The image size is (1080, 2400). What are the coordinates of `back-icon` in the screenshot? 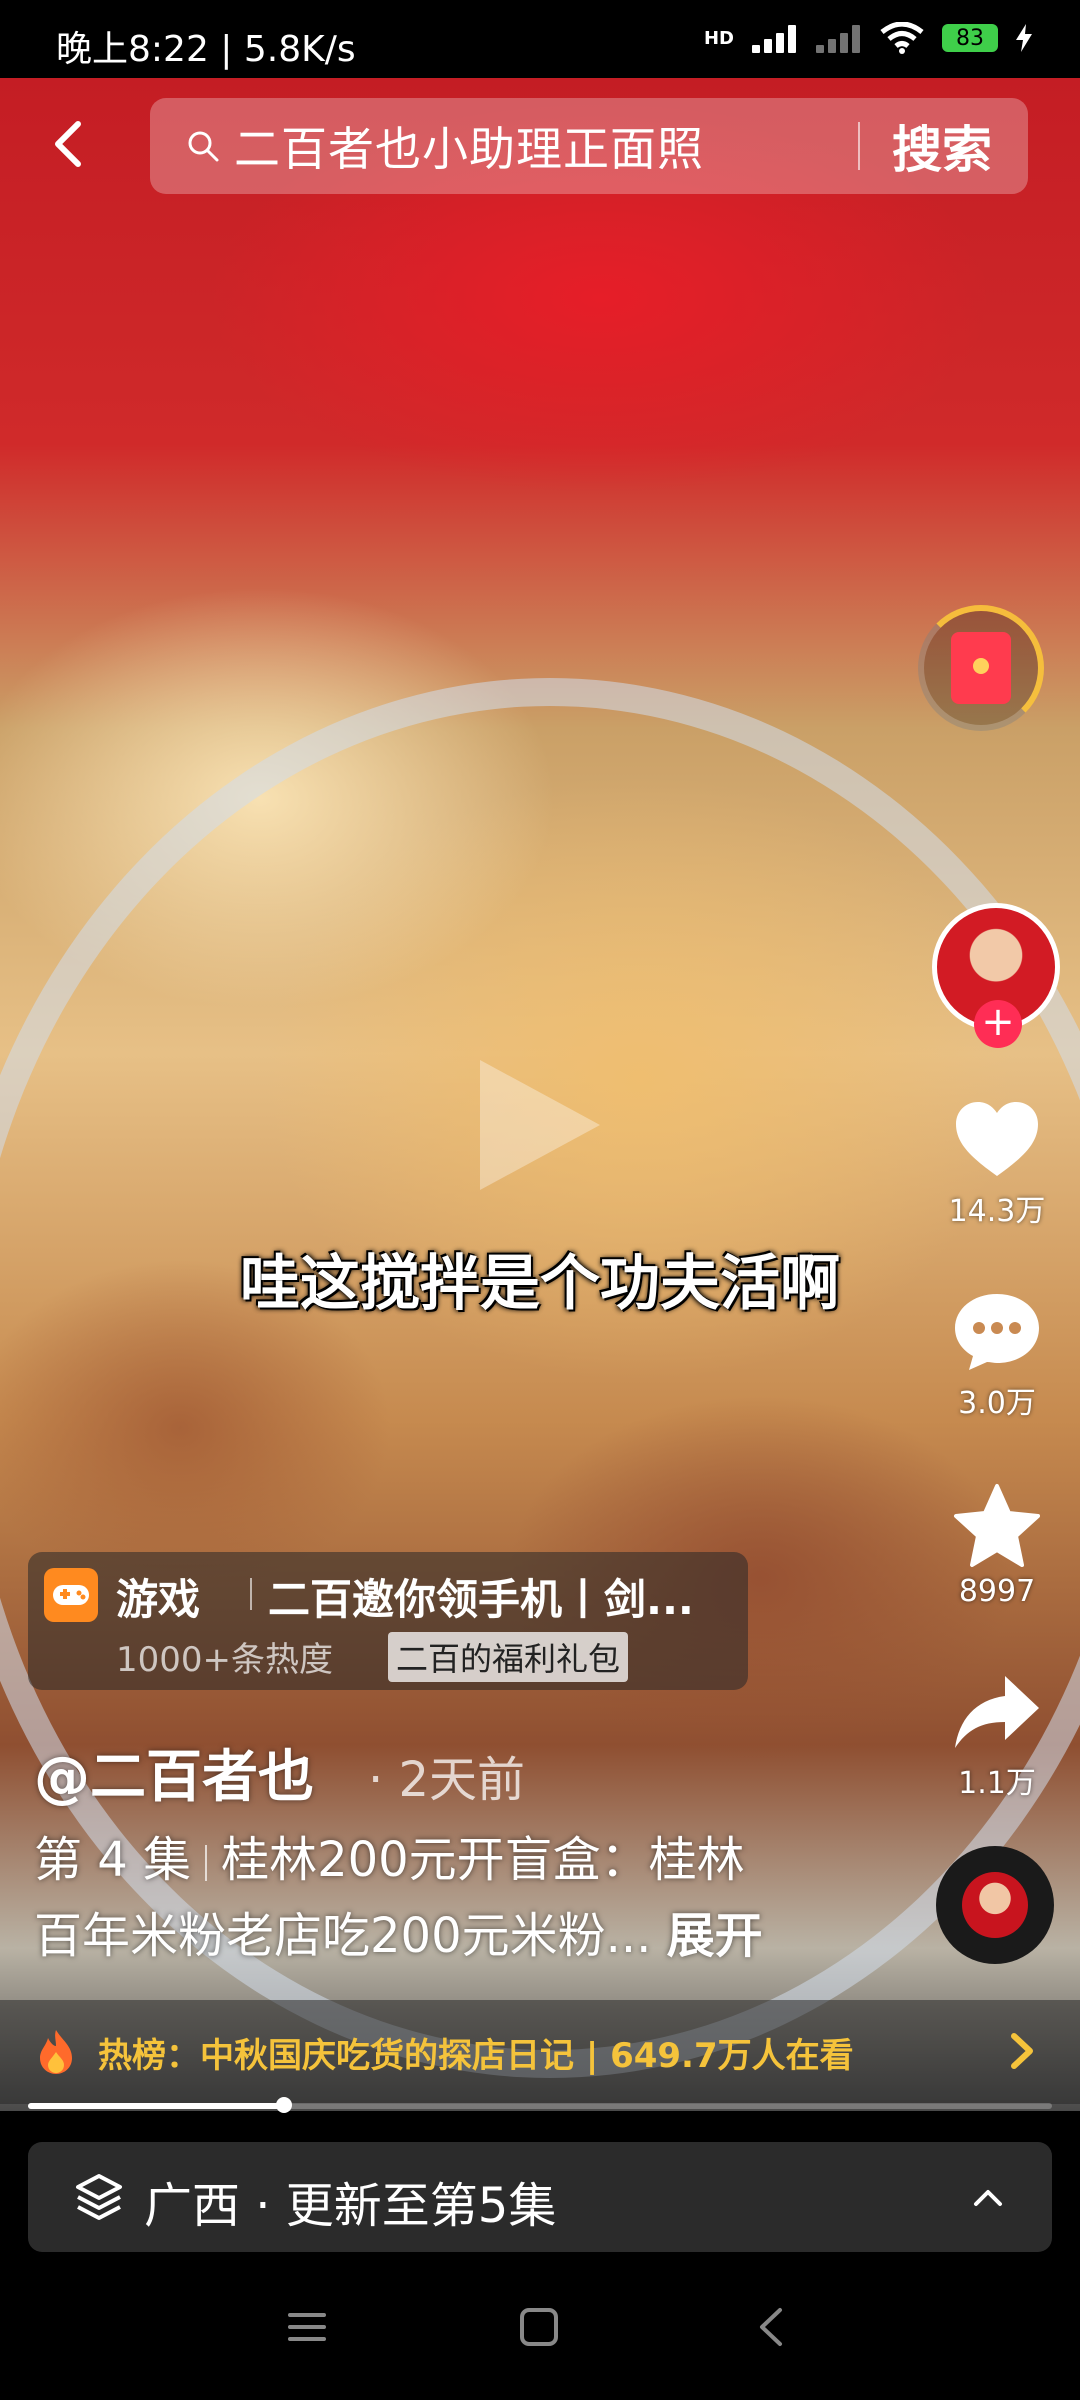 It's located at (773, 2327).